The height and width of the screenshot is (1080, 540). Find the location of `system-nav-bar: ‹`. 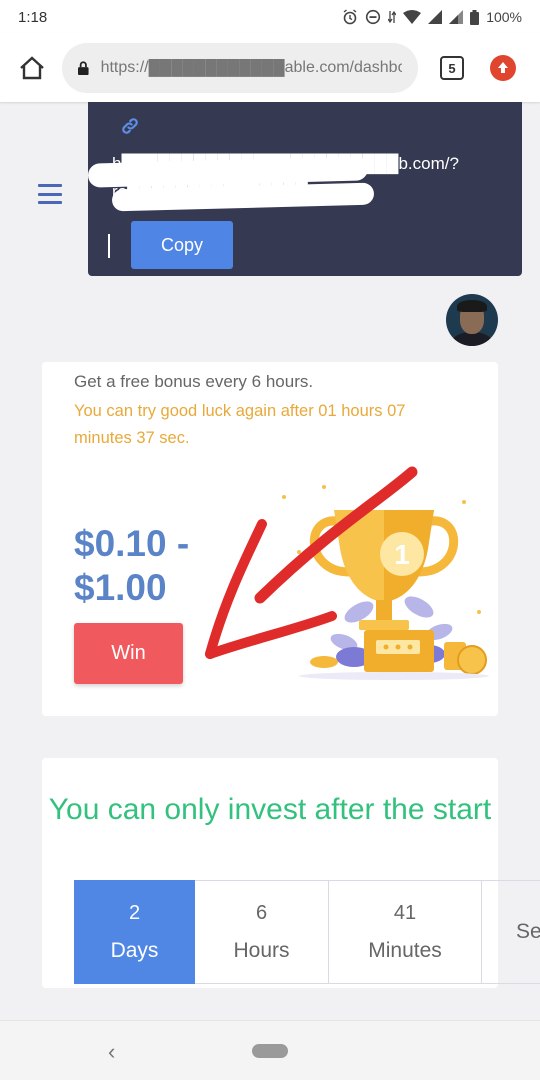

system-nav-bar: ‹ is located at coordinates (270, 1050).